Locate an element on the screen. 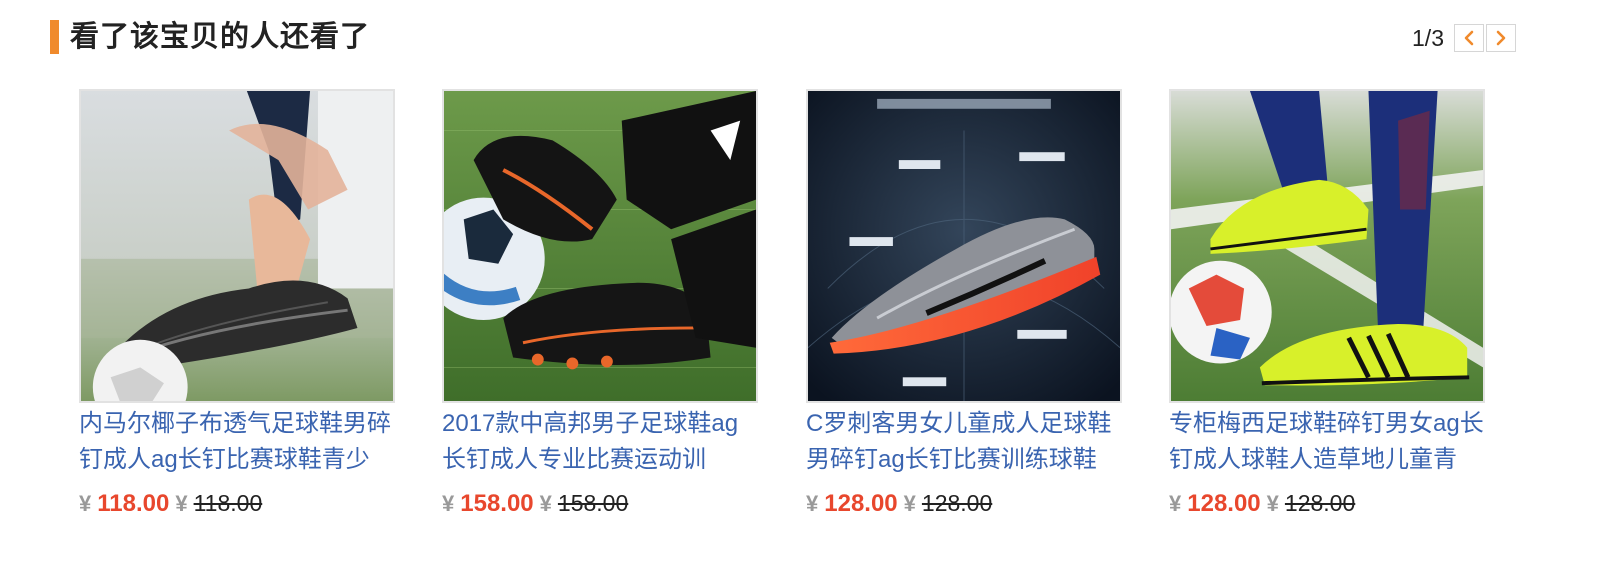 The height and width of the screenshot is (568, 1616). price-row: ¥ 118.00 ¥ 118.00 is located at coordinates (244, 506).